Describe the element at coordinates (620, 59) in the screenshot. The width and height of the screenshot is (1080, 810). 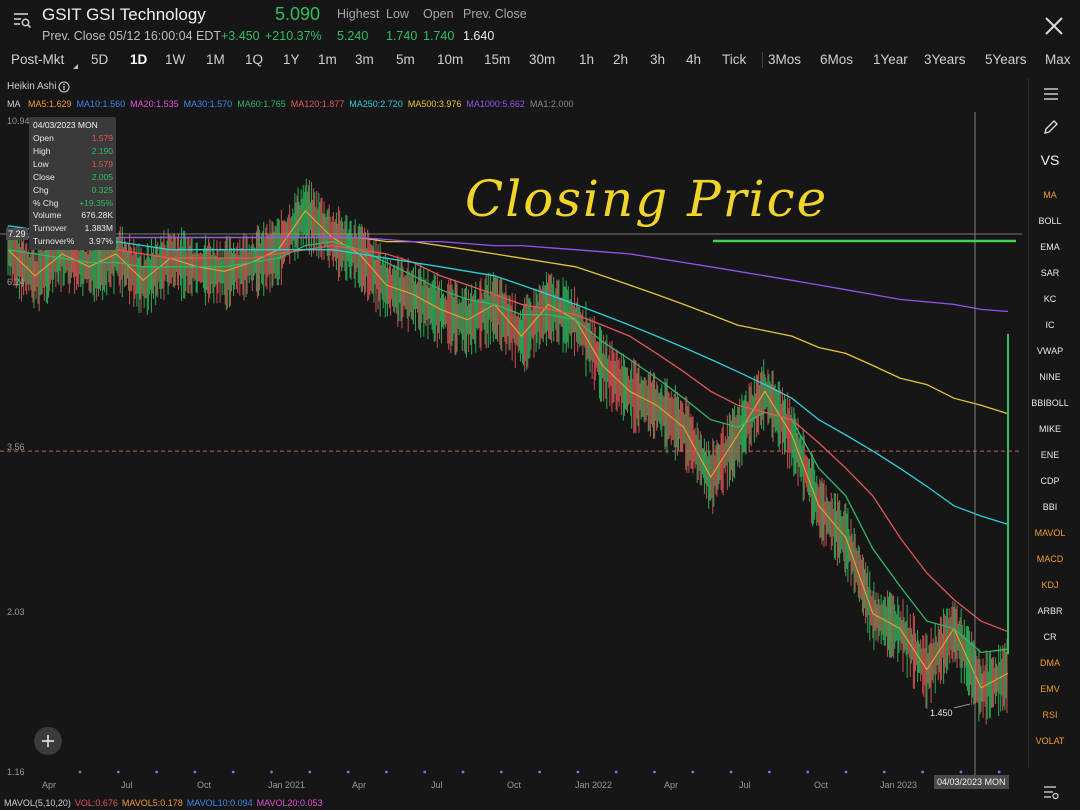
I see `tab-2h: 2h` at that location.